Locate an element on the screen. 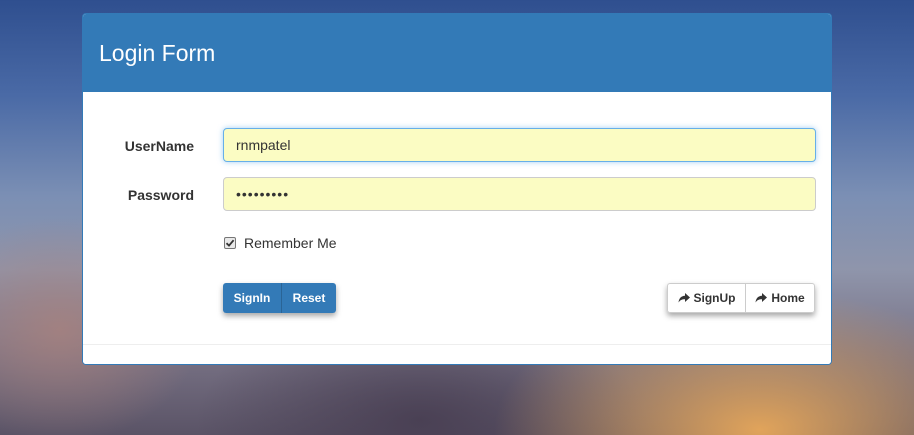 This screenshot has width=914, height=435. home-button-label: Home is located at coordinates (788, 298).